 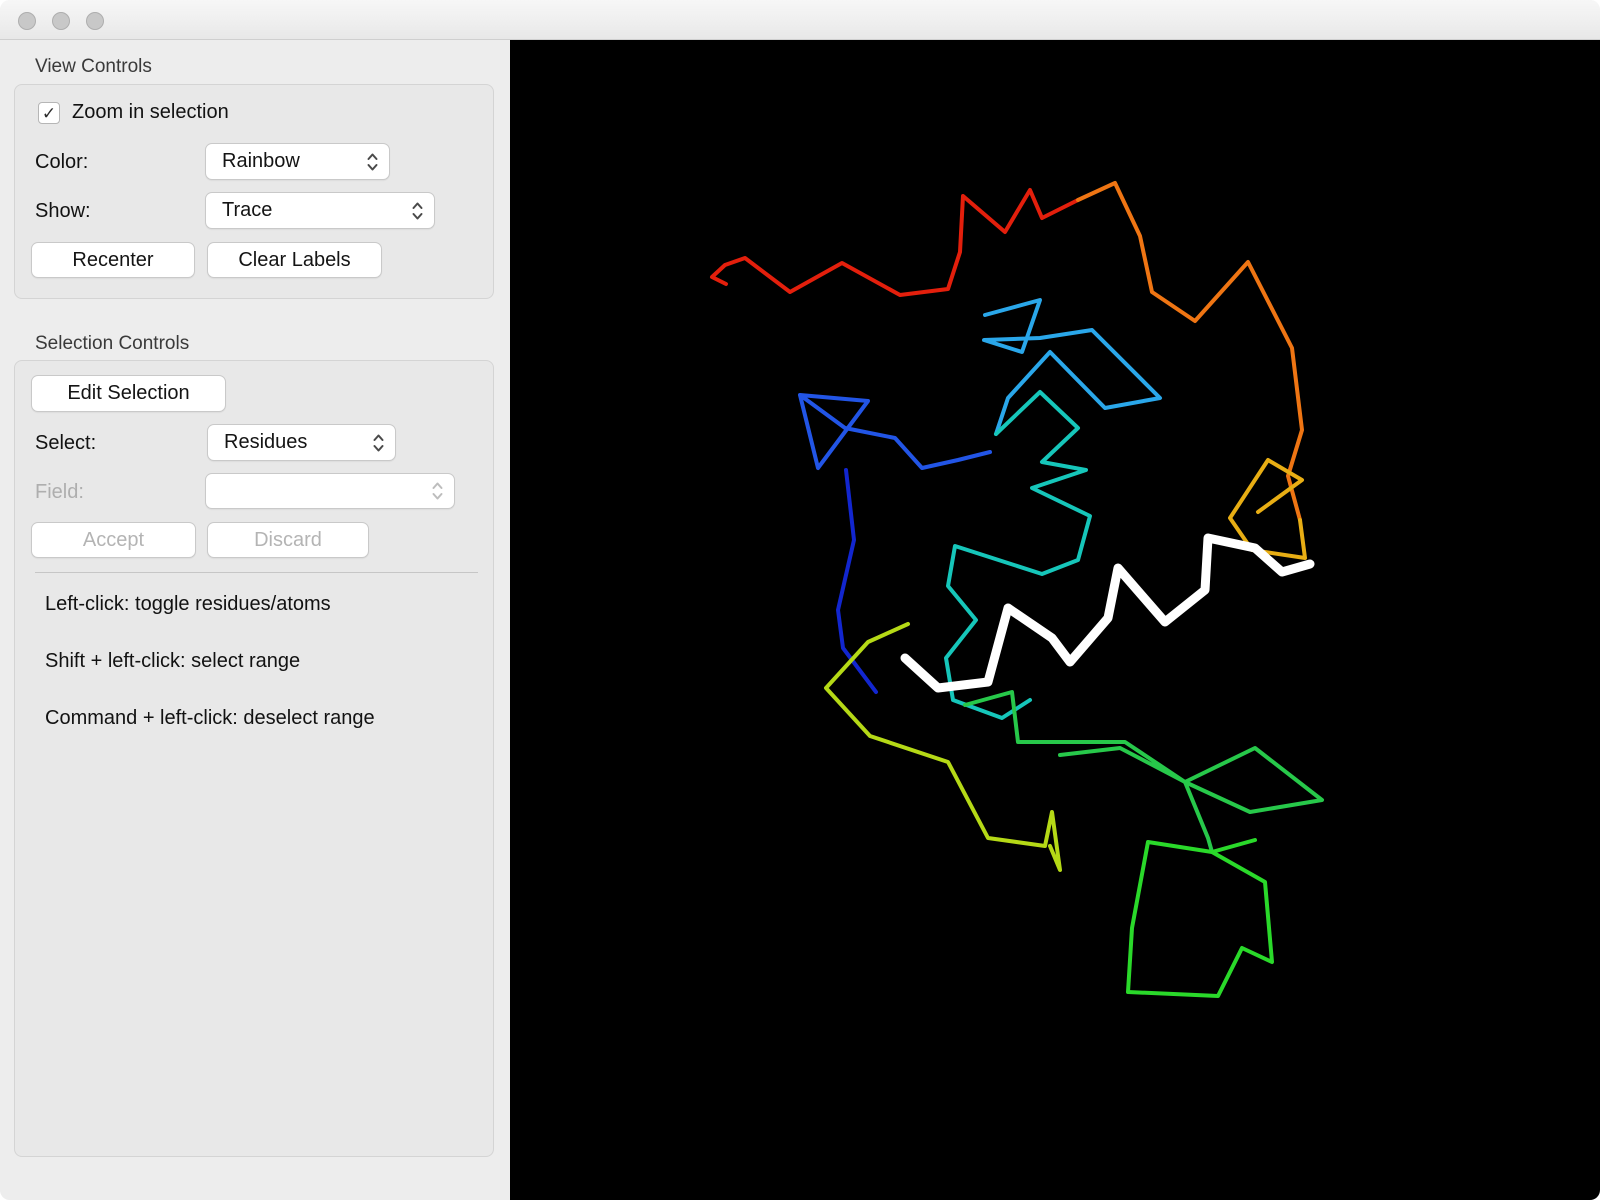 What do you see at coordinates (330, 491) in the screenshot?
I see `field-dropdown` at bounding box center [330, 491].